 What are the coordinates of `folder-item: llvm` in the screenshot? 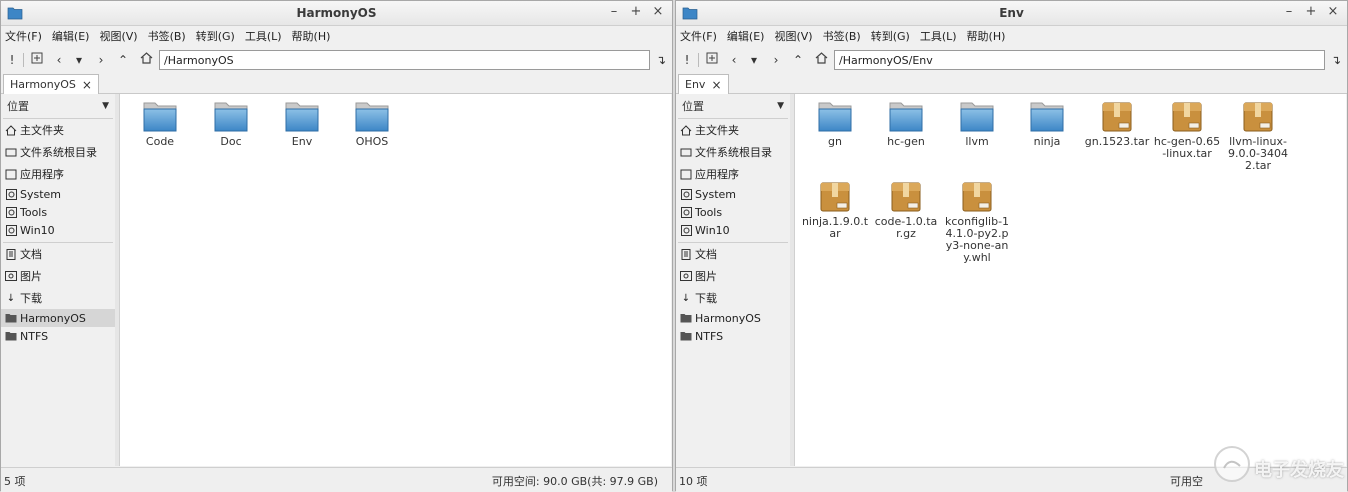 It's located at (977, 124).